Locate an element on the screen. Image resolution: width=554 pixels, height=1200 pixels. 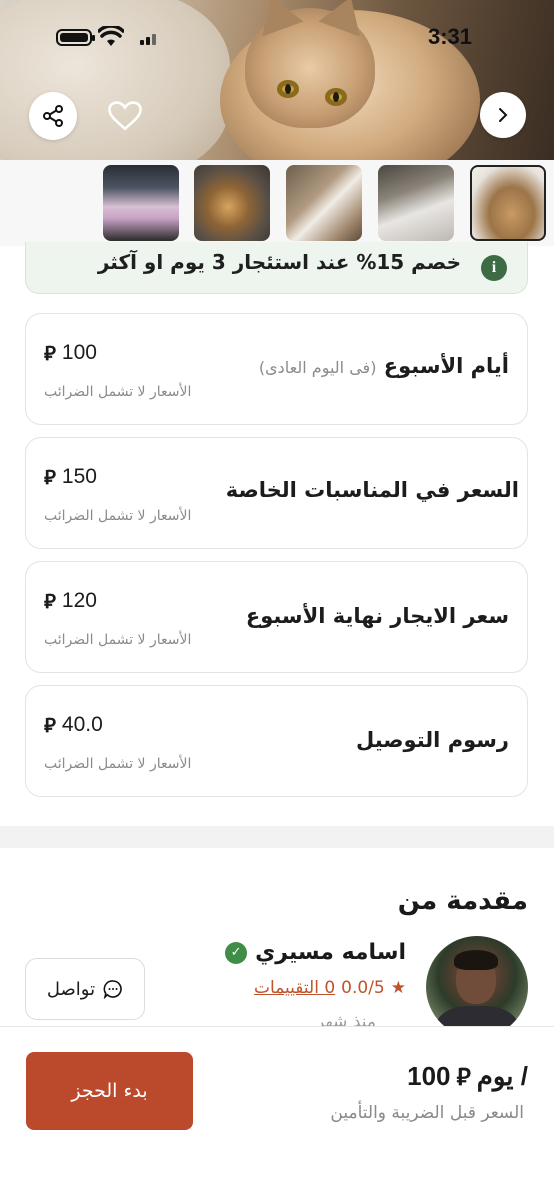
price-sublabel: (فى اليوم العادى) is located at coordinates (317, 367).